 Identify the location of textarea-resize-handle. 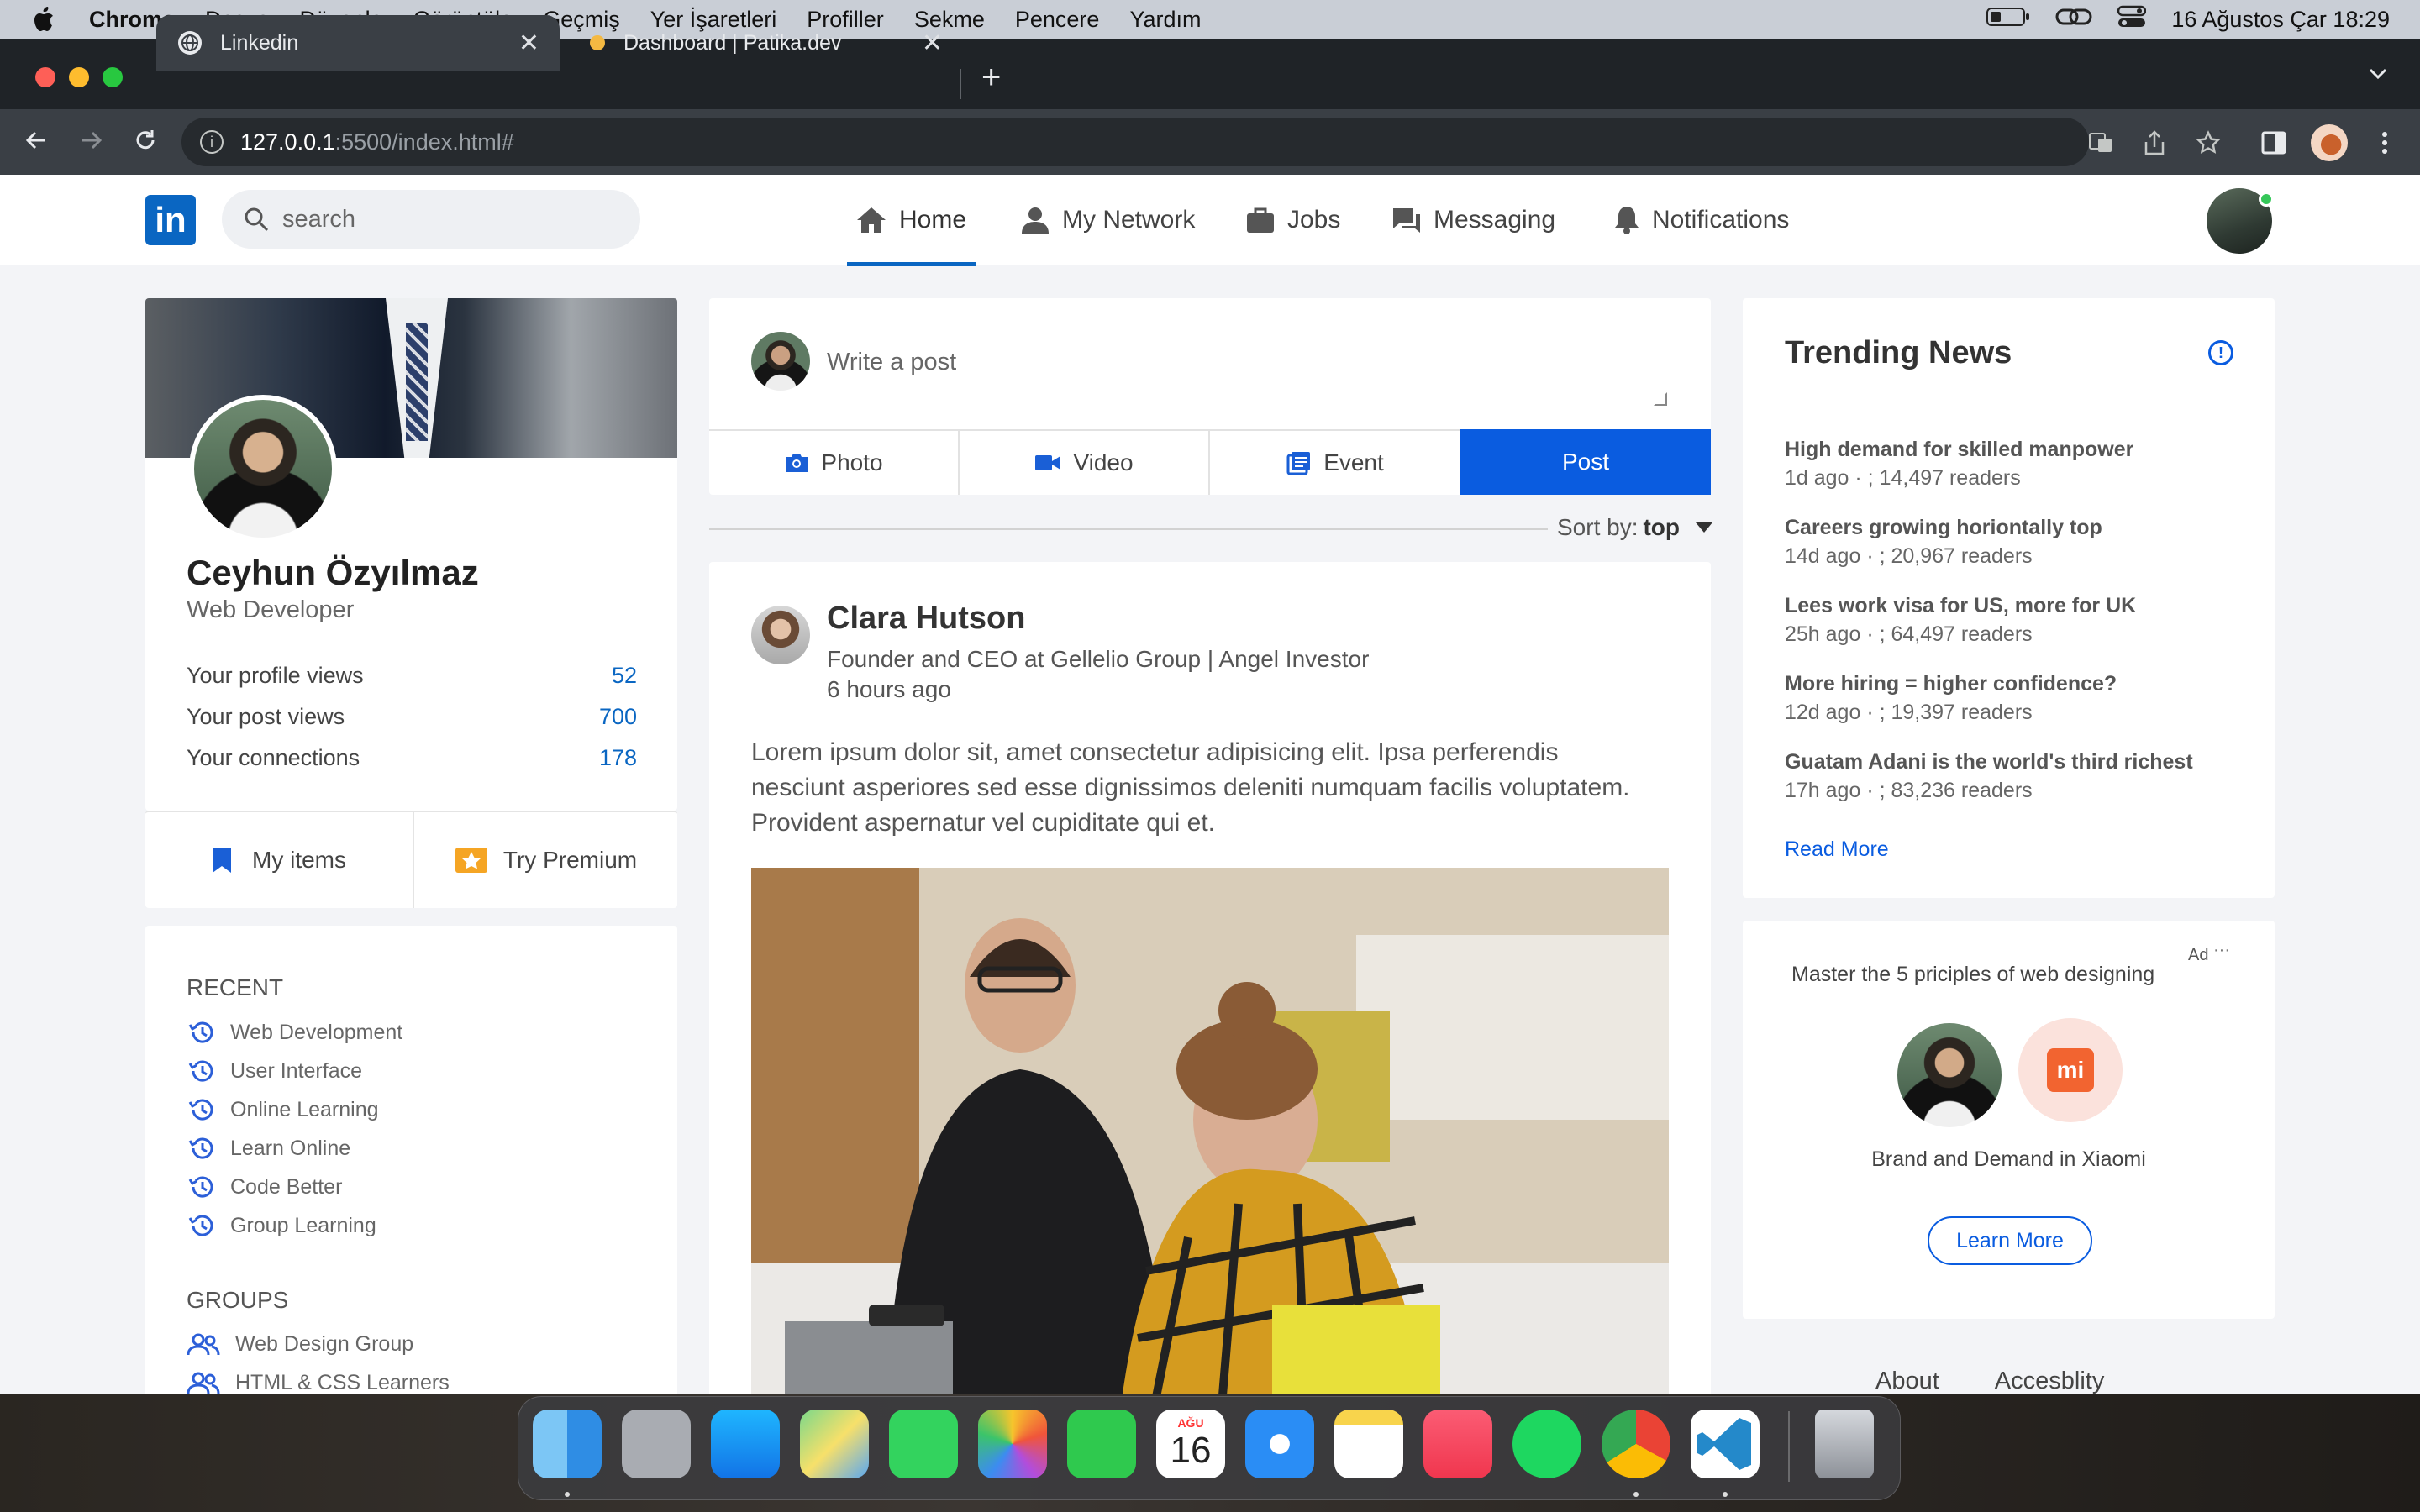
(1660, 399).